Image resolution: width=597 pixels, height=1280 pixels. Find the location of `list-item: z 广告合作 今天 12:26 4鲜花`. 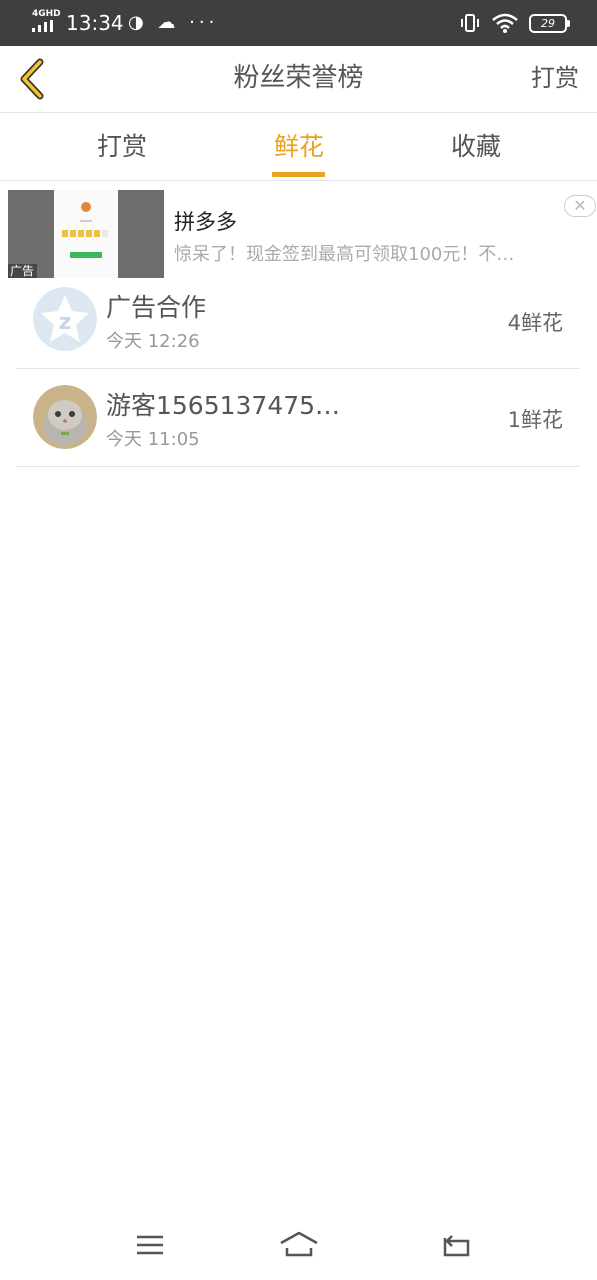

list-item: z 广告合作 今天 12:26 4鲜花 is located at coordinates (298, 323).